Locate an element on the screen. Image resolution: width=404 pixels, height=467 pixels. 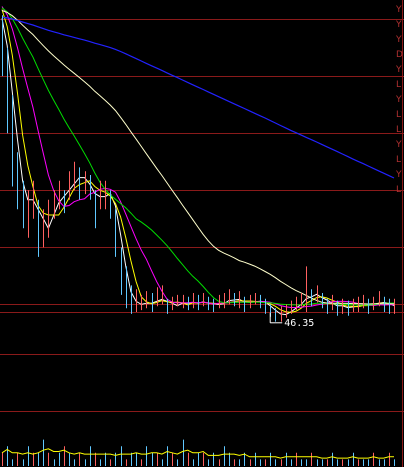
low-price-annotation: 46.35 is located at coordinates (291, 320).